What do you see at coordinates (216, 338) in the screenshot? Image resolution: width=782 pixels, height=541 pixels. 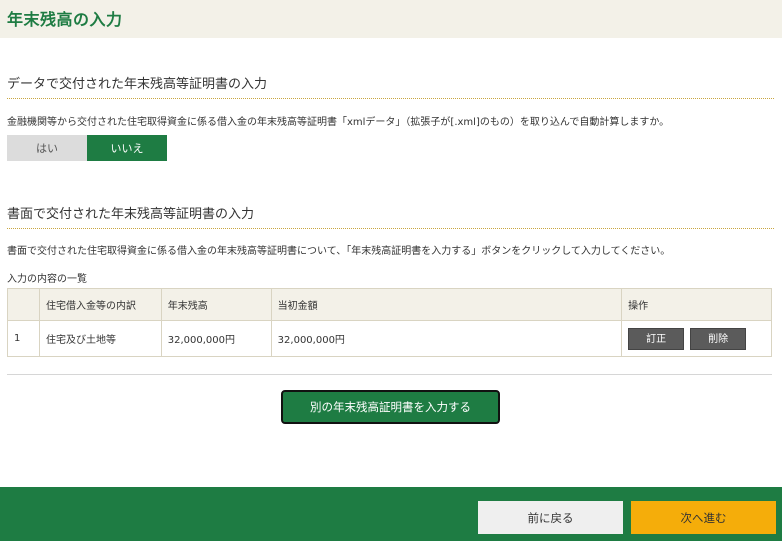 I see `row-year-end-balance: 32,000,000円` at bounding box center [216, 338].